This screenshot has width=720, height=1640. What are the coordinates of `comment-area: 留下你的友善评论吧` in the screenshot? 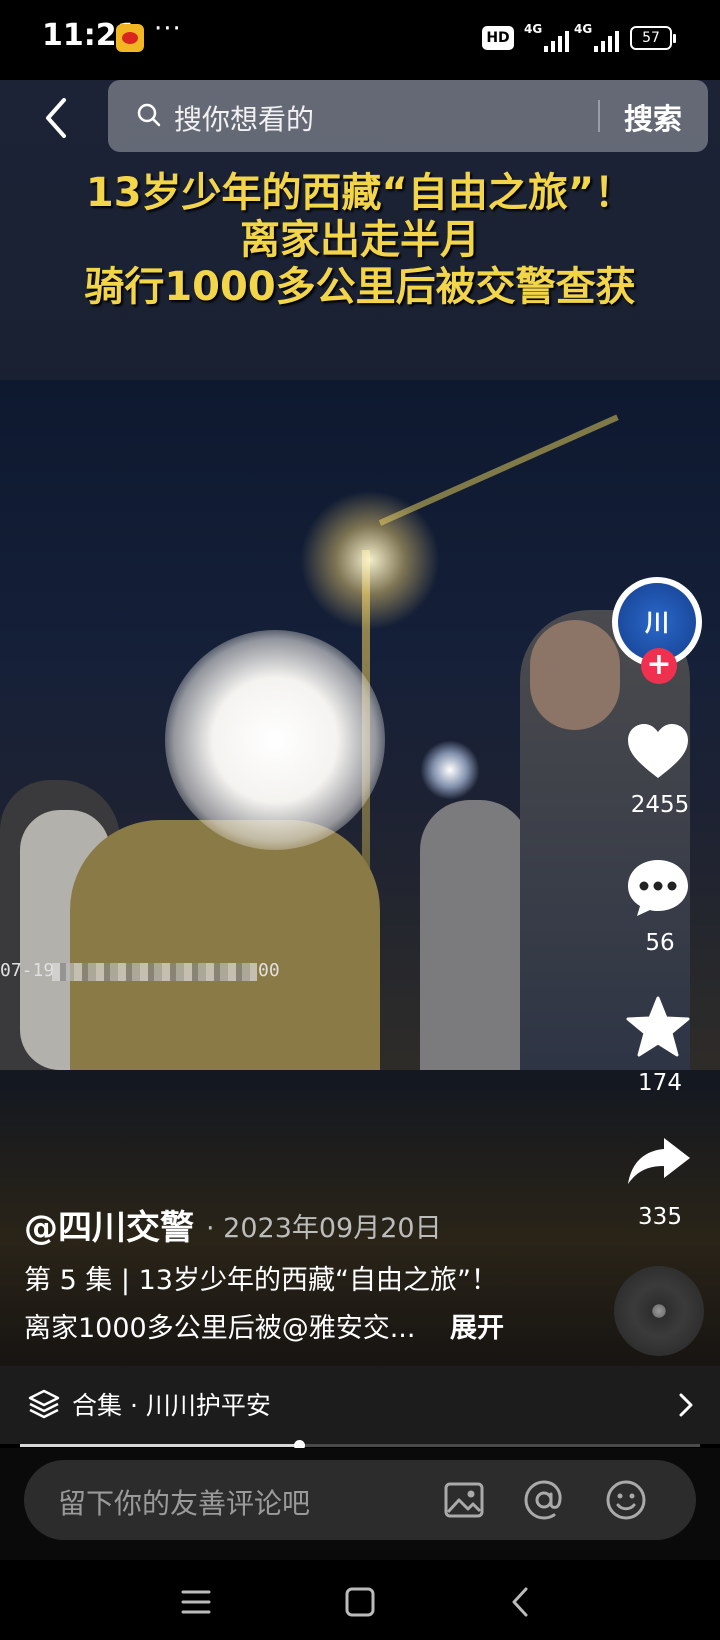 It's located at (360, 1504).